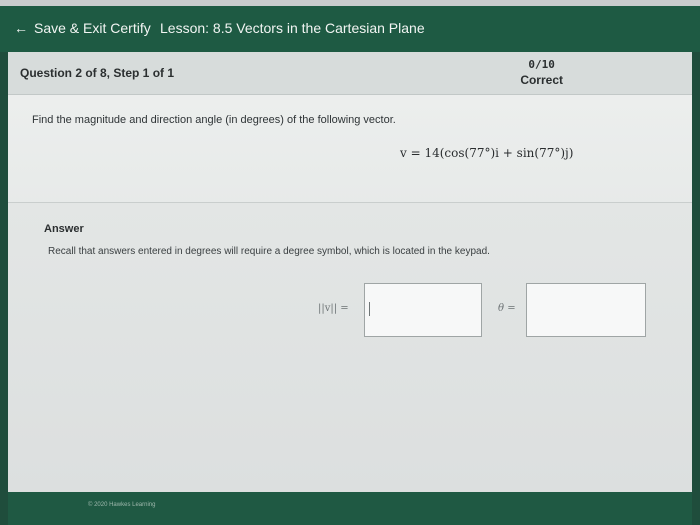  I want to click on back-arrow-icon: ←, so click(21, 28).